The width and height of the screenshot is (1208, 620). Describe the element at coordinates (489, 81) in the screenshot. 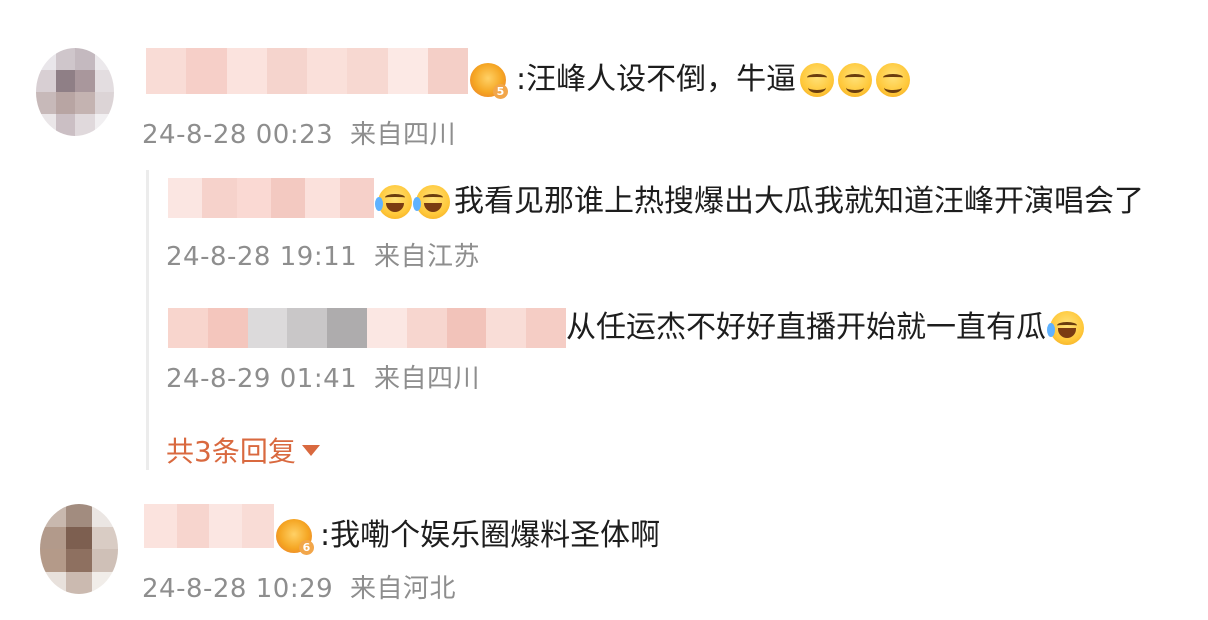

I see `fan-badge-icon: 5` at that location.